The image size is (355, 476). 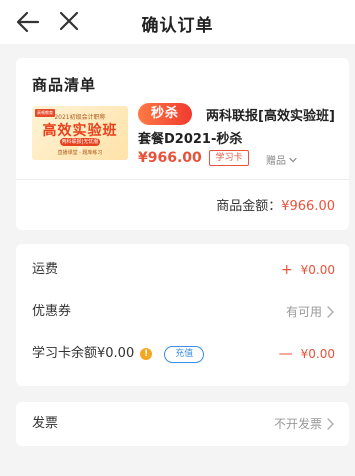 I want to click on subtotal-label: 商品金额：, so click(x=249, y=206).